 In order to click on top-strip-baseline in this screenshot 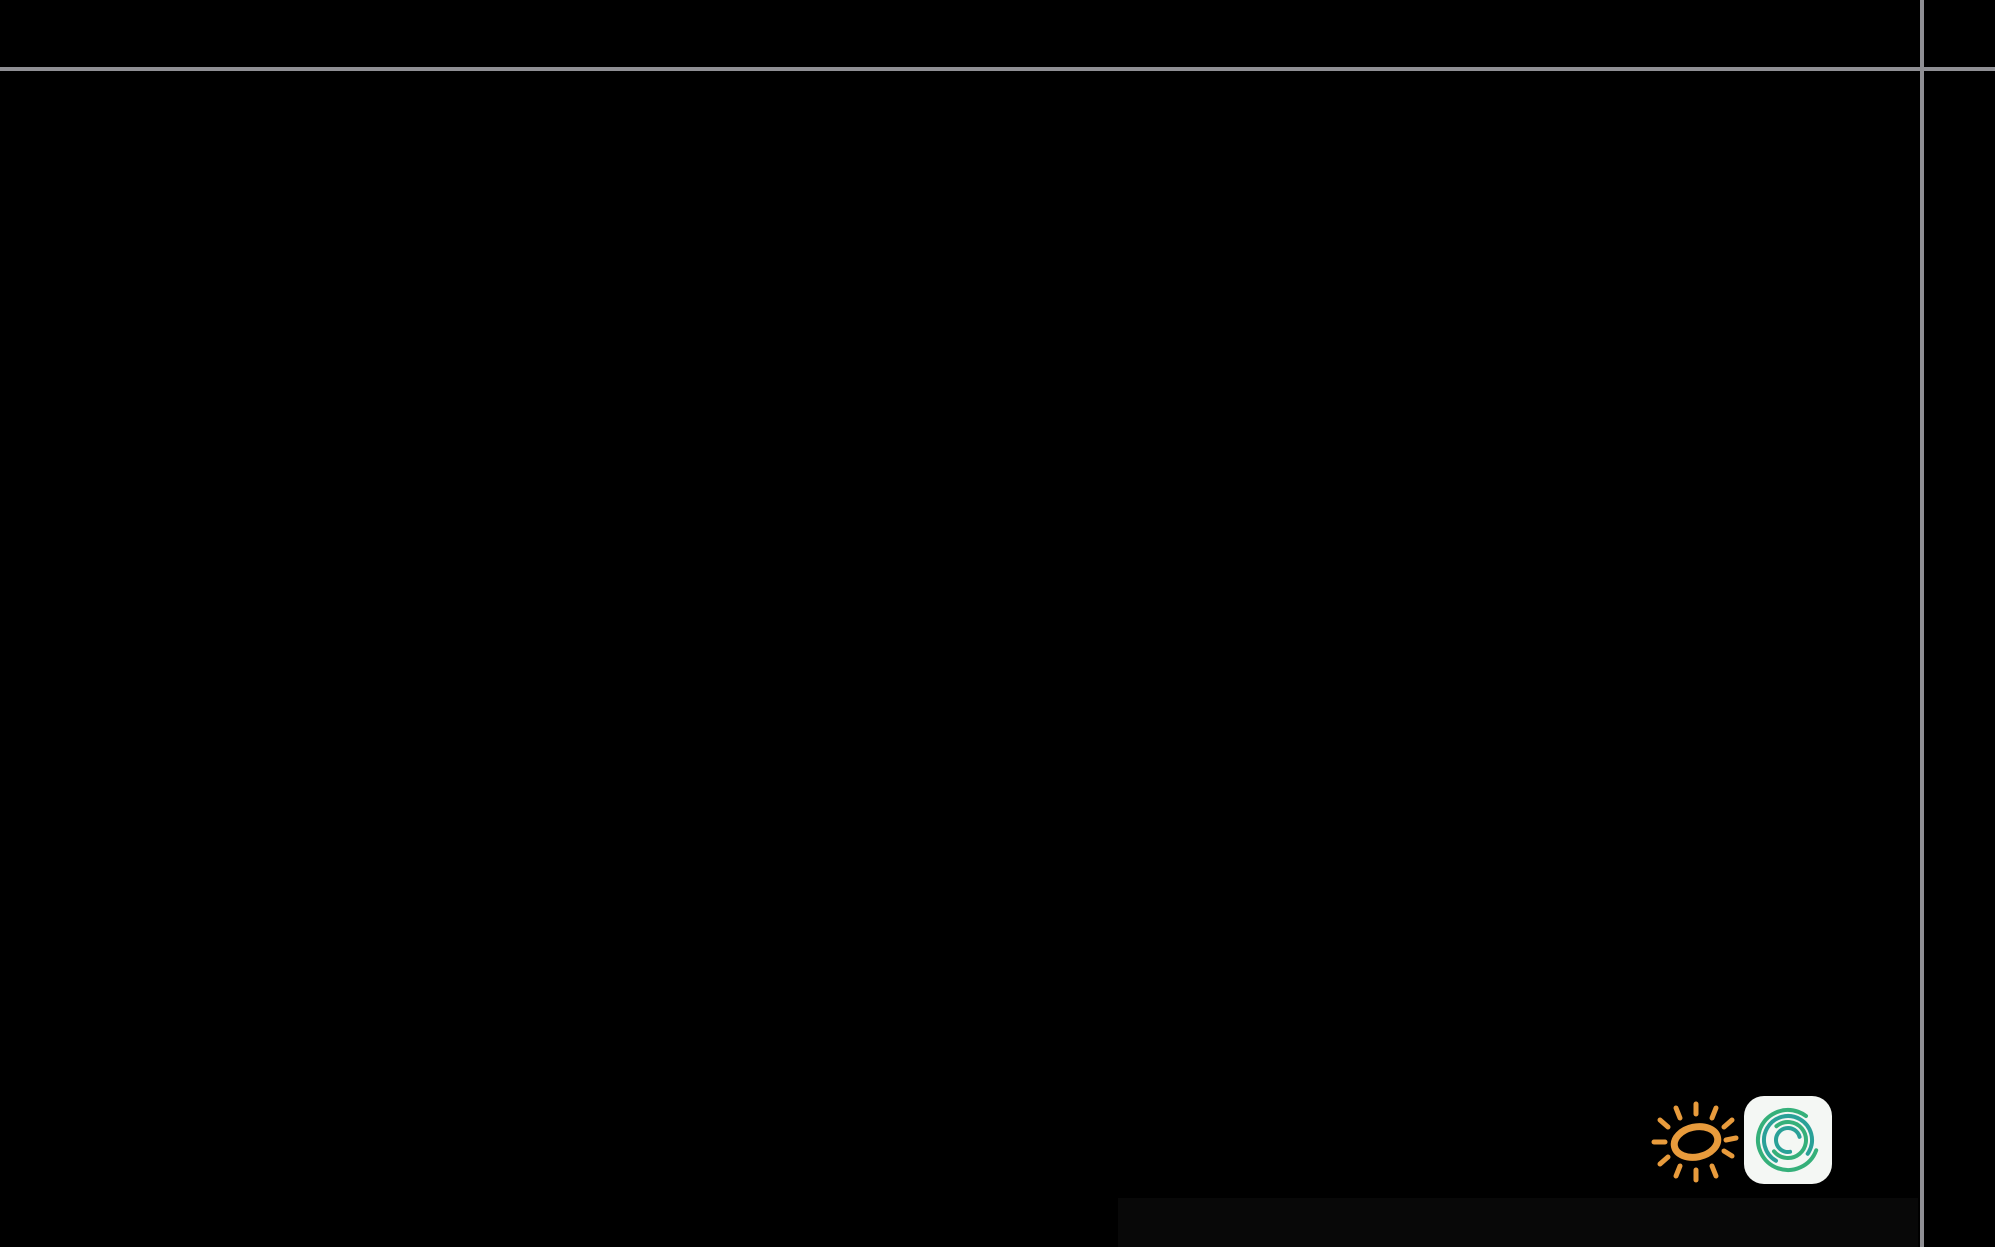, I will do `click(997, 69)`.